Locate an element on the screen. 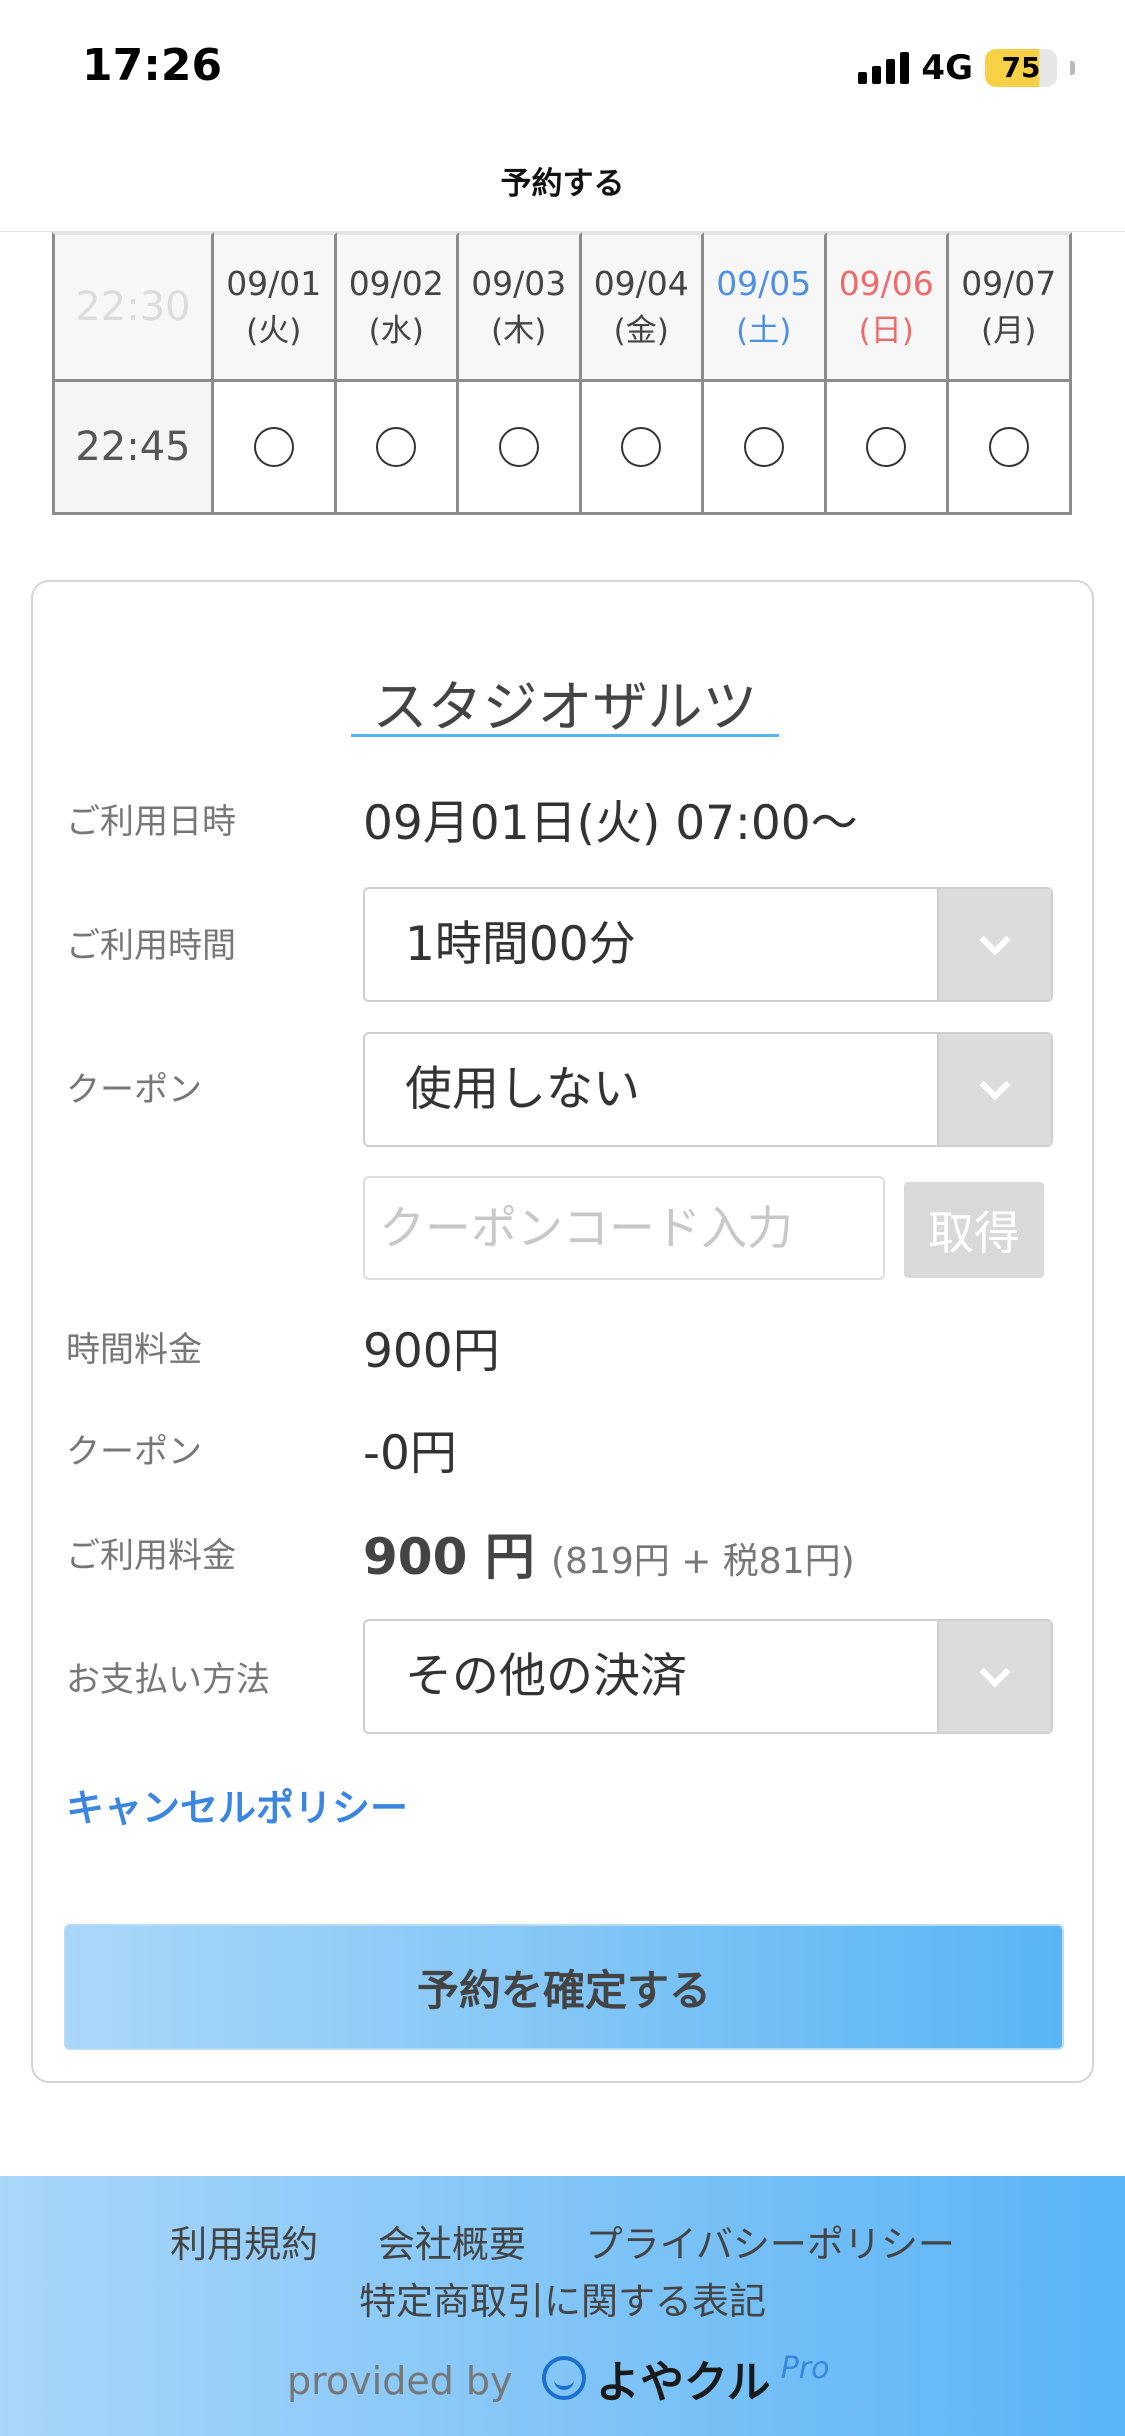  day-of-week: (月) is located at coordinates (1009, 331).